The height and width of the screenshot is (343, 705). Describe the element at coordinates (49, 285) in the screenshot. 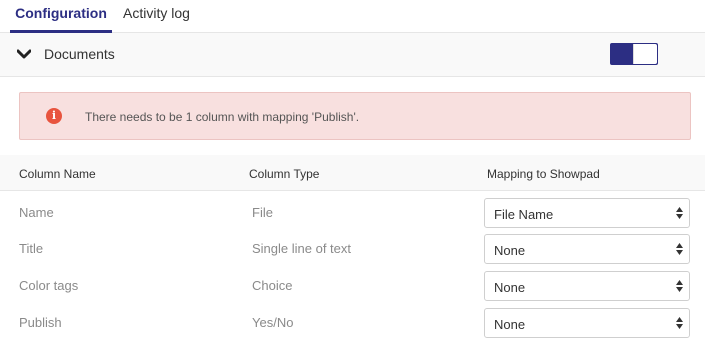

I see `column-name-cell: Color tags` at that location.